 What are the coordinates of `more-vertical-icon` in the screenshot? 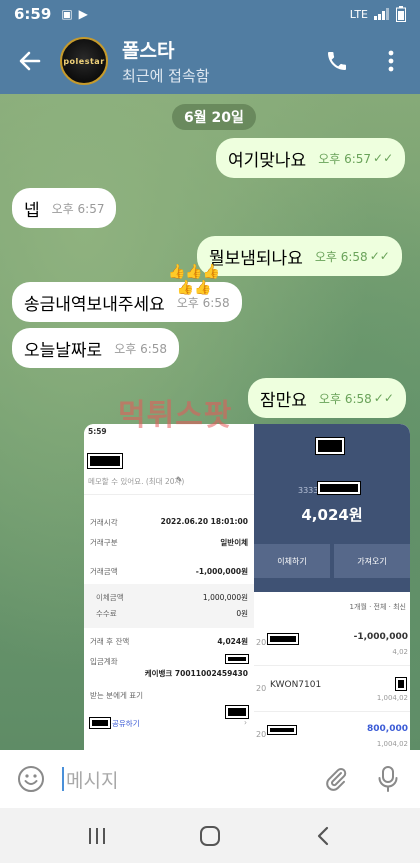 It's located at (391, 61).